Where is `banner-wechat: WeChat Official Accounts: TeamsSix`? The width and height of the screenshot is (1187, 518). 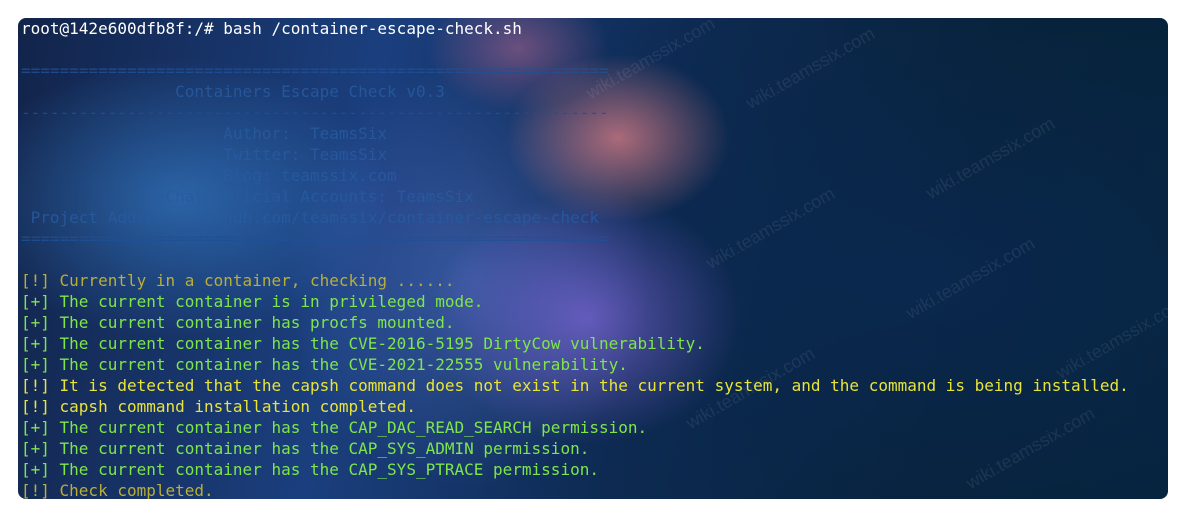 banner-wechat: WeChat Official Accounts: TeamsSix is located at coordinates (247, 196).